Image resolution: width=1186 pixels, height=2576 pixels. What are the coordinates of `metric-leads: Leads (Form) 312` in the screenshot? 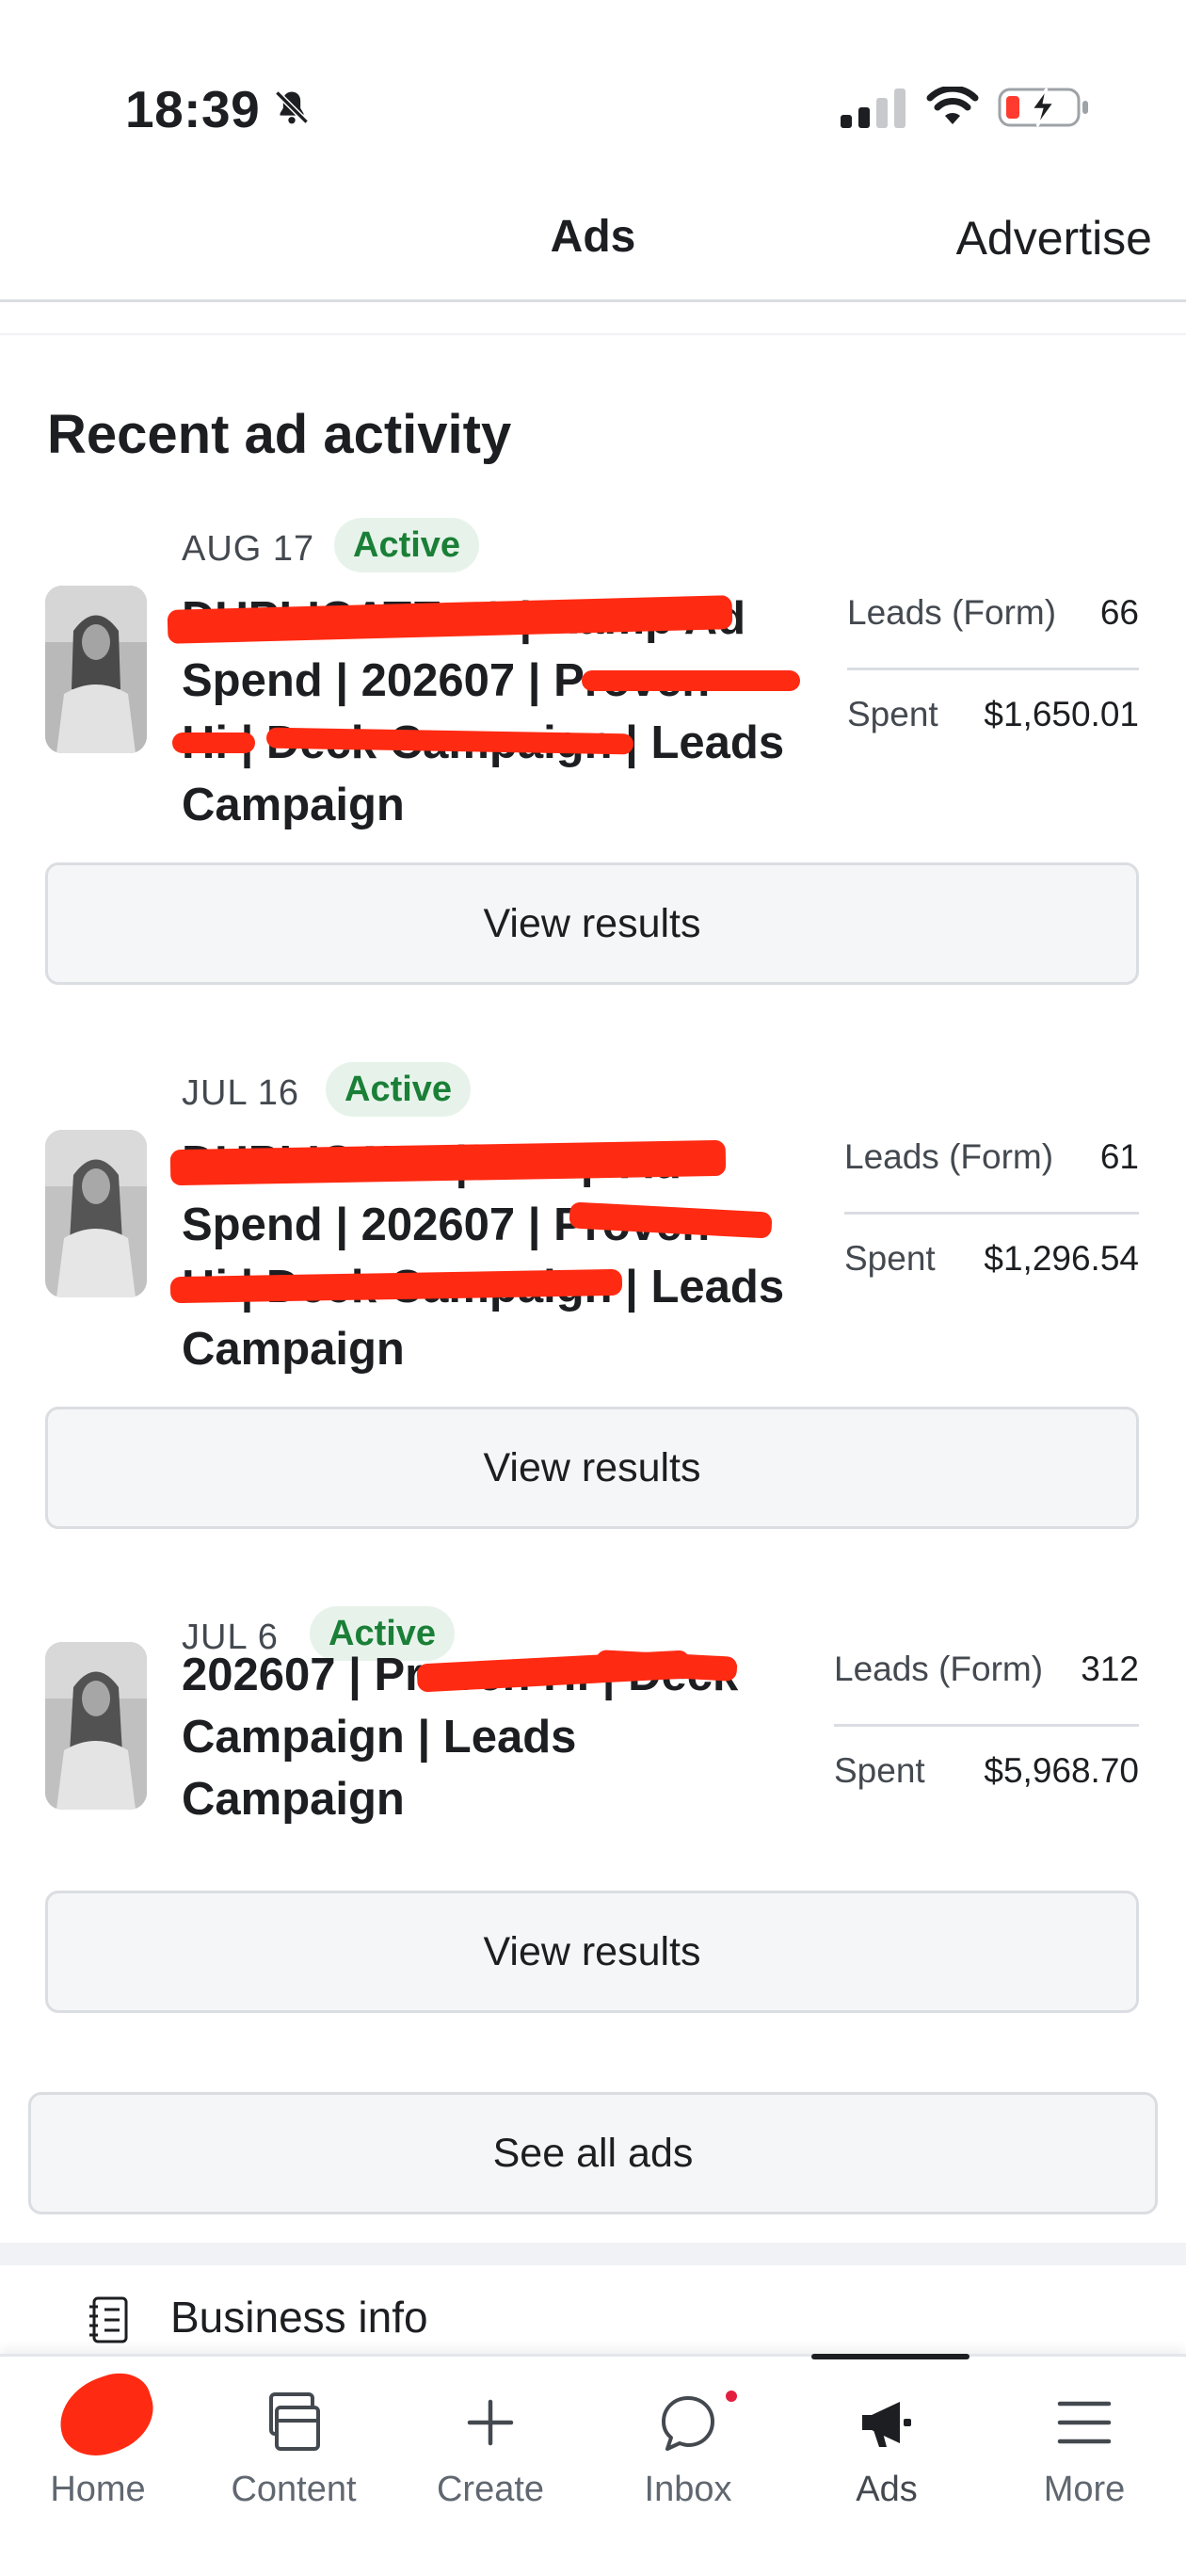 It's located at (986, 1669).